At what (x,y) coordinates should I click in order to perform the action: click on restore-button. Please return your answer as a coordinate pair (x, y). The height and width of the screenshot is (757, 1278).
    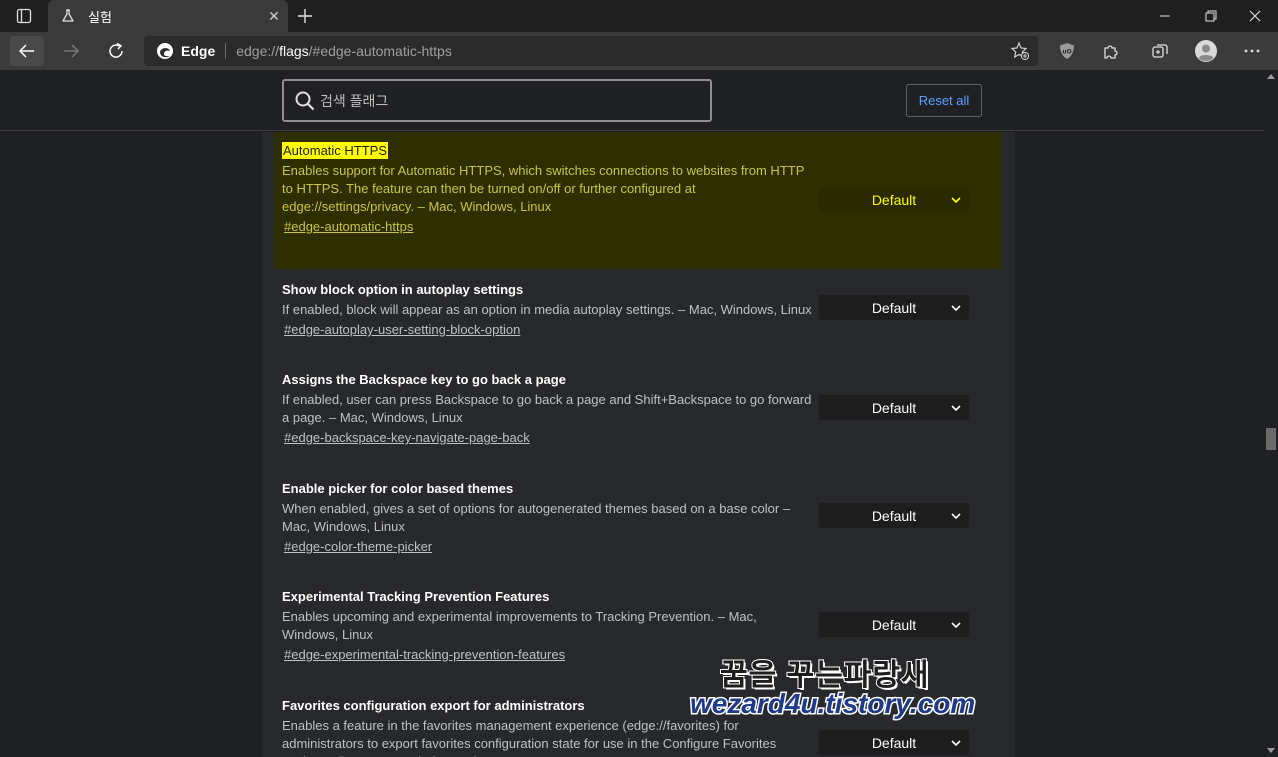
    Looking at the image, I should click on (1211, 16).